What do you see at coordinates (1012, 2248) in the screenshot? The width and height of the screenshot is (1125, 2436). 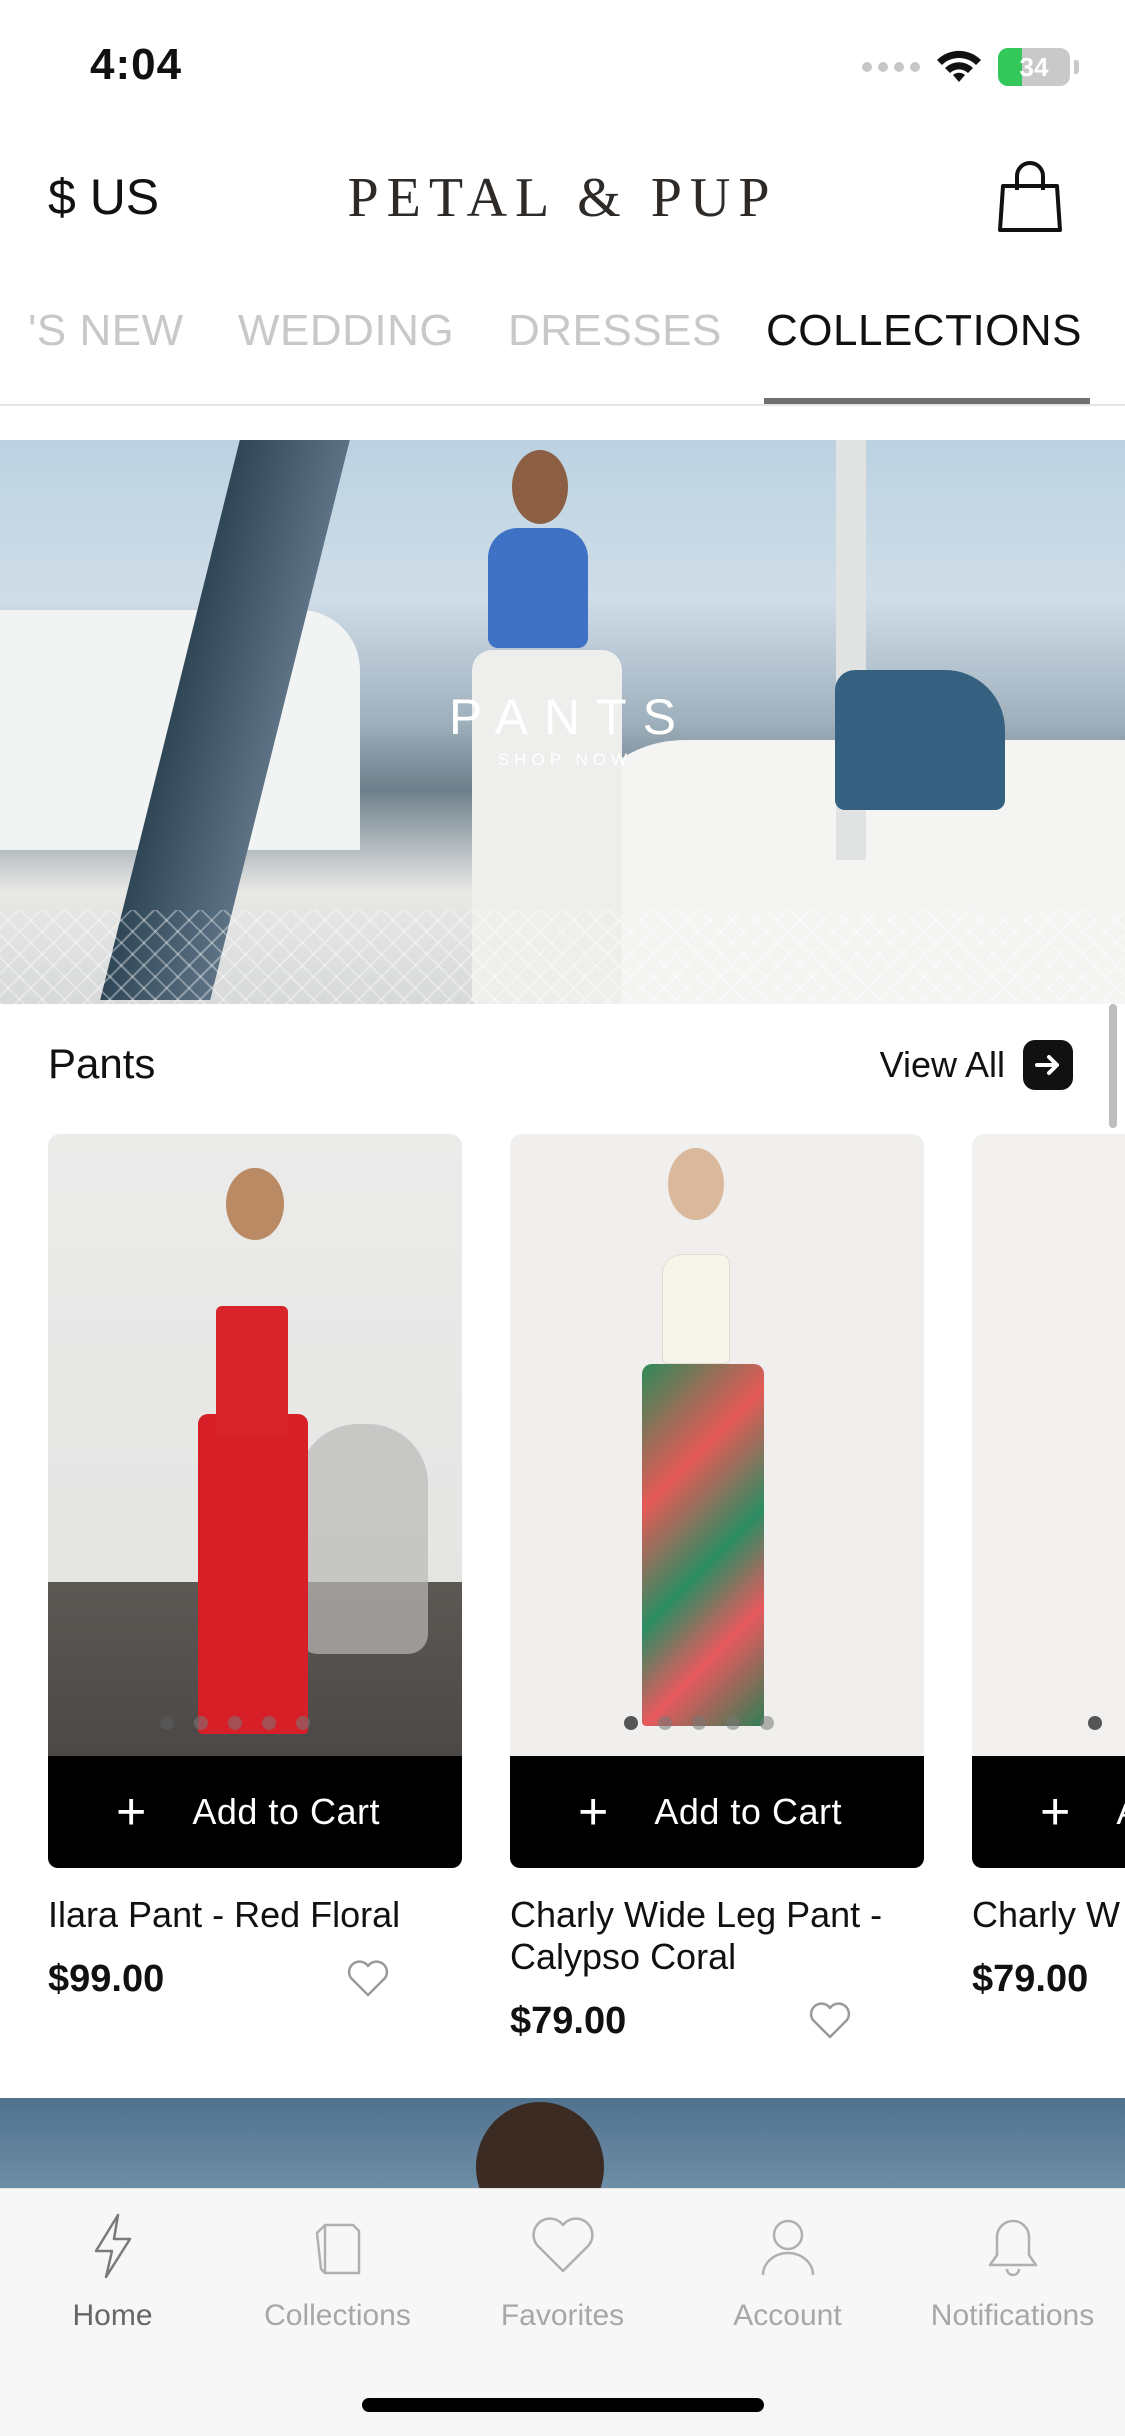 I see `bell-icon` at bounding box center [1012, 2248].